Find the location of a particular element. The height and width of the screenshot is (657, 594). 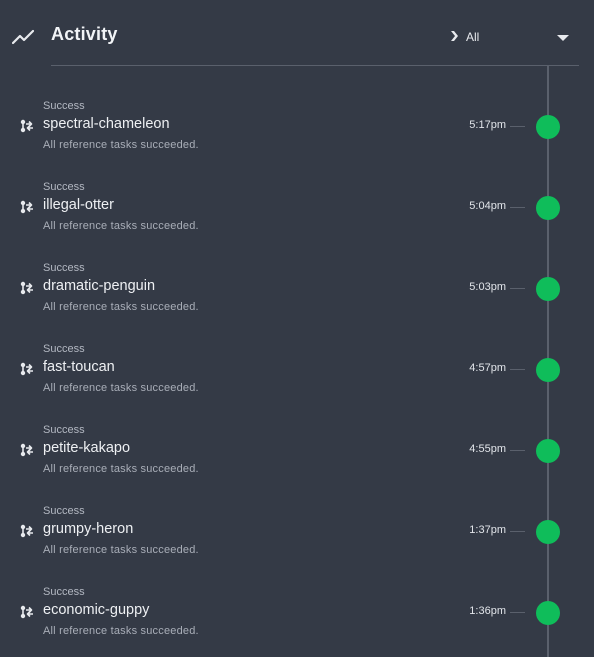

header-divider is located at coordinates (315, 65).